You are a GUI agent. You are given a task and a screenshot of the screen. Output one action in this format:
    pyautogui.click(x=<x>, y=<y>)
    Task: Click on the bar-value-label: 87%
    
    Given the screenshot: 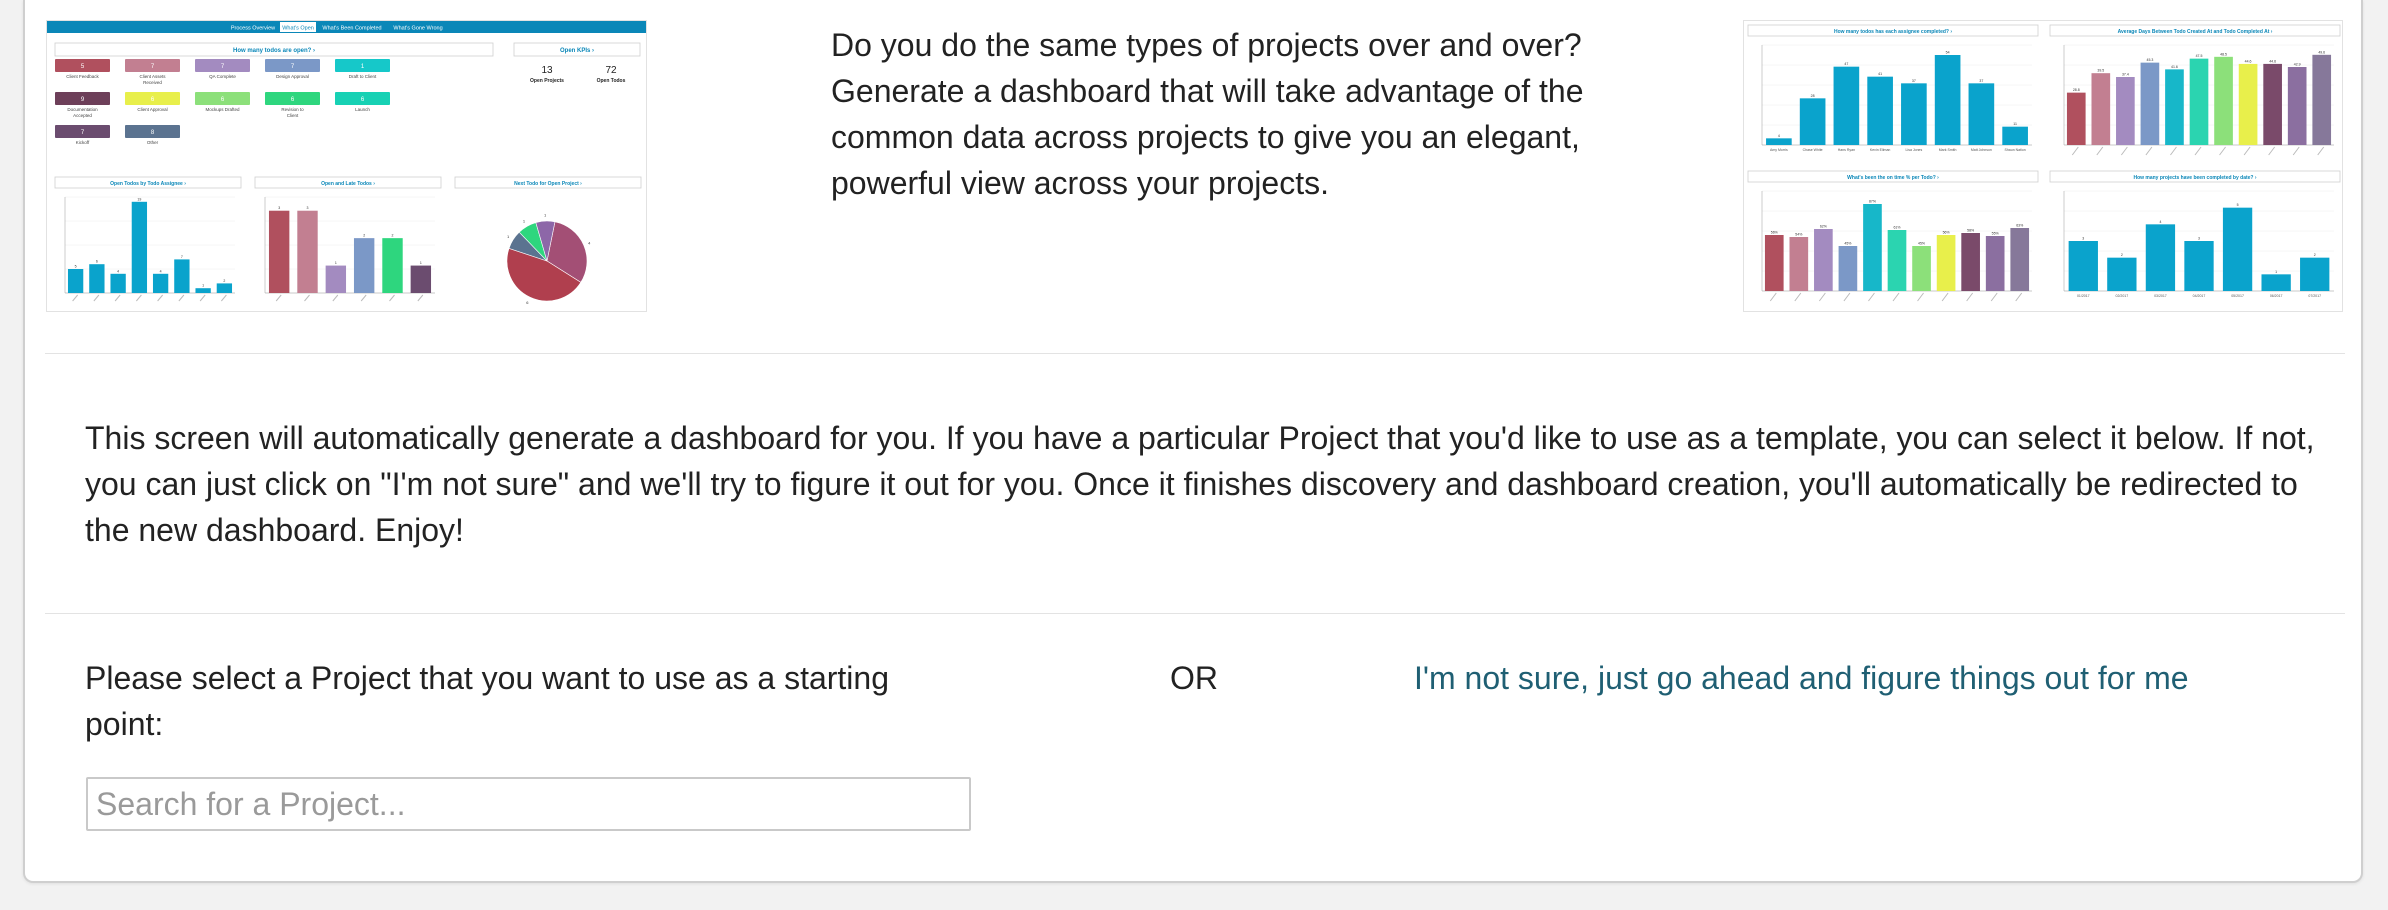 What is the action you would take?
    pyautogui.click(x=1872, y=202)
    